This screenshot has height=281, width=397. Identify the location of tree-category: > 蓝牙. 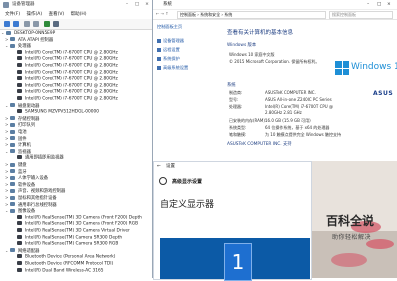
(16, 172).